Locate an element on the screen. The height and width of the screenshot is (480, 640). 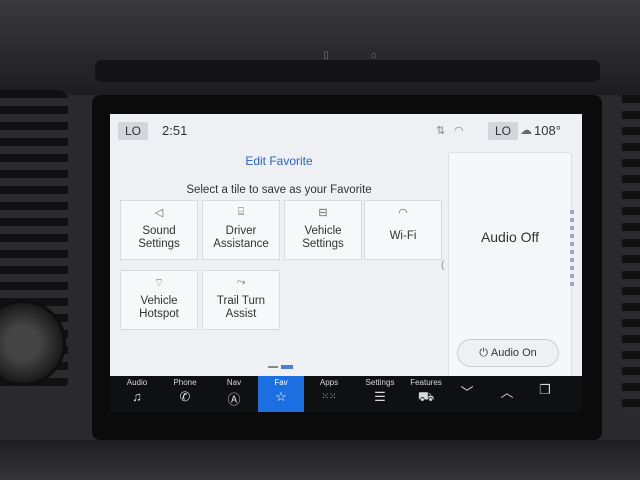
tile-driver-assistance: ⌸ Driver Assistance is located at coordinates (241, 230).